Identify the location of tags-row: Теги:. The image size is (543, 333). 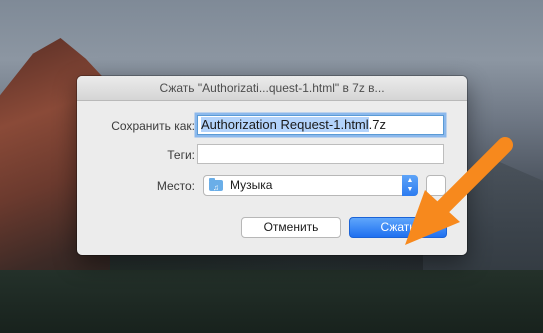
(272, 155).